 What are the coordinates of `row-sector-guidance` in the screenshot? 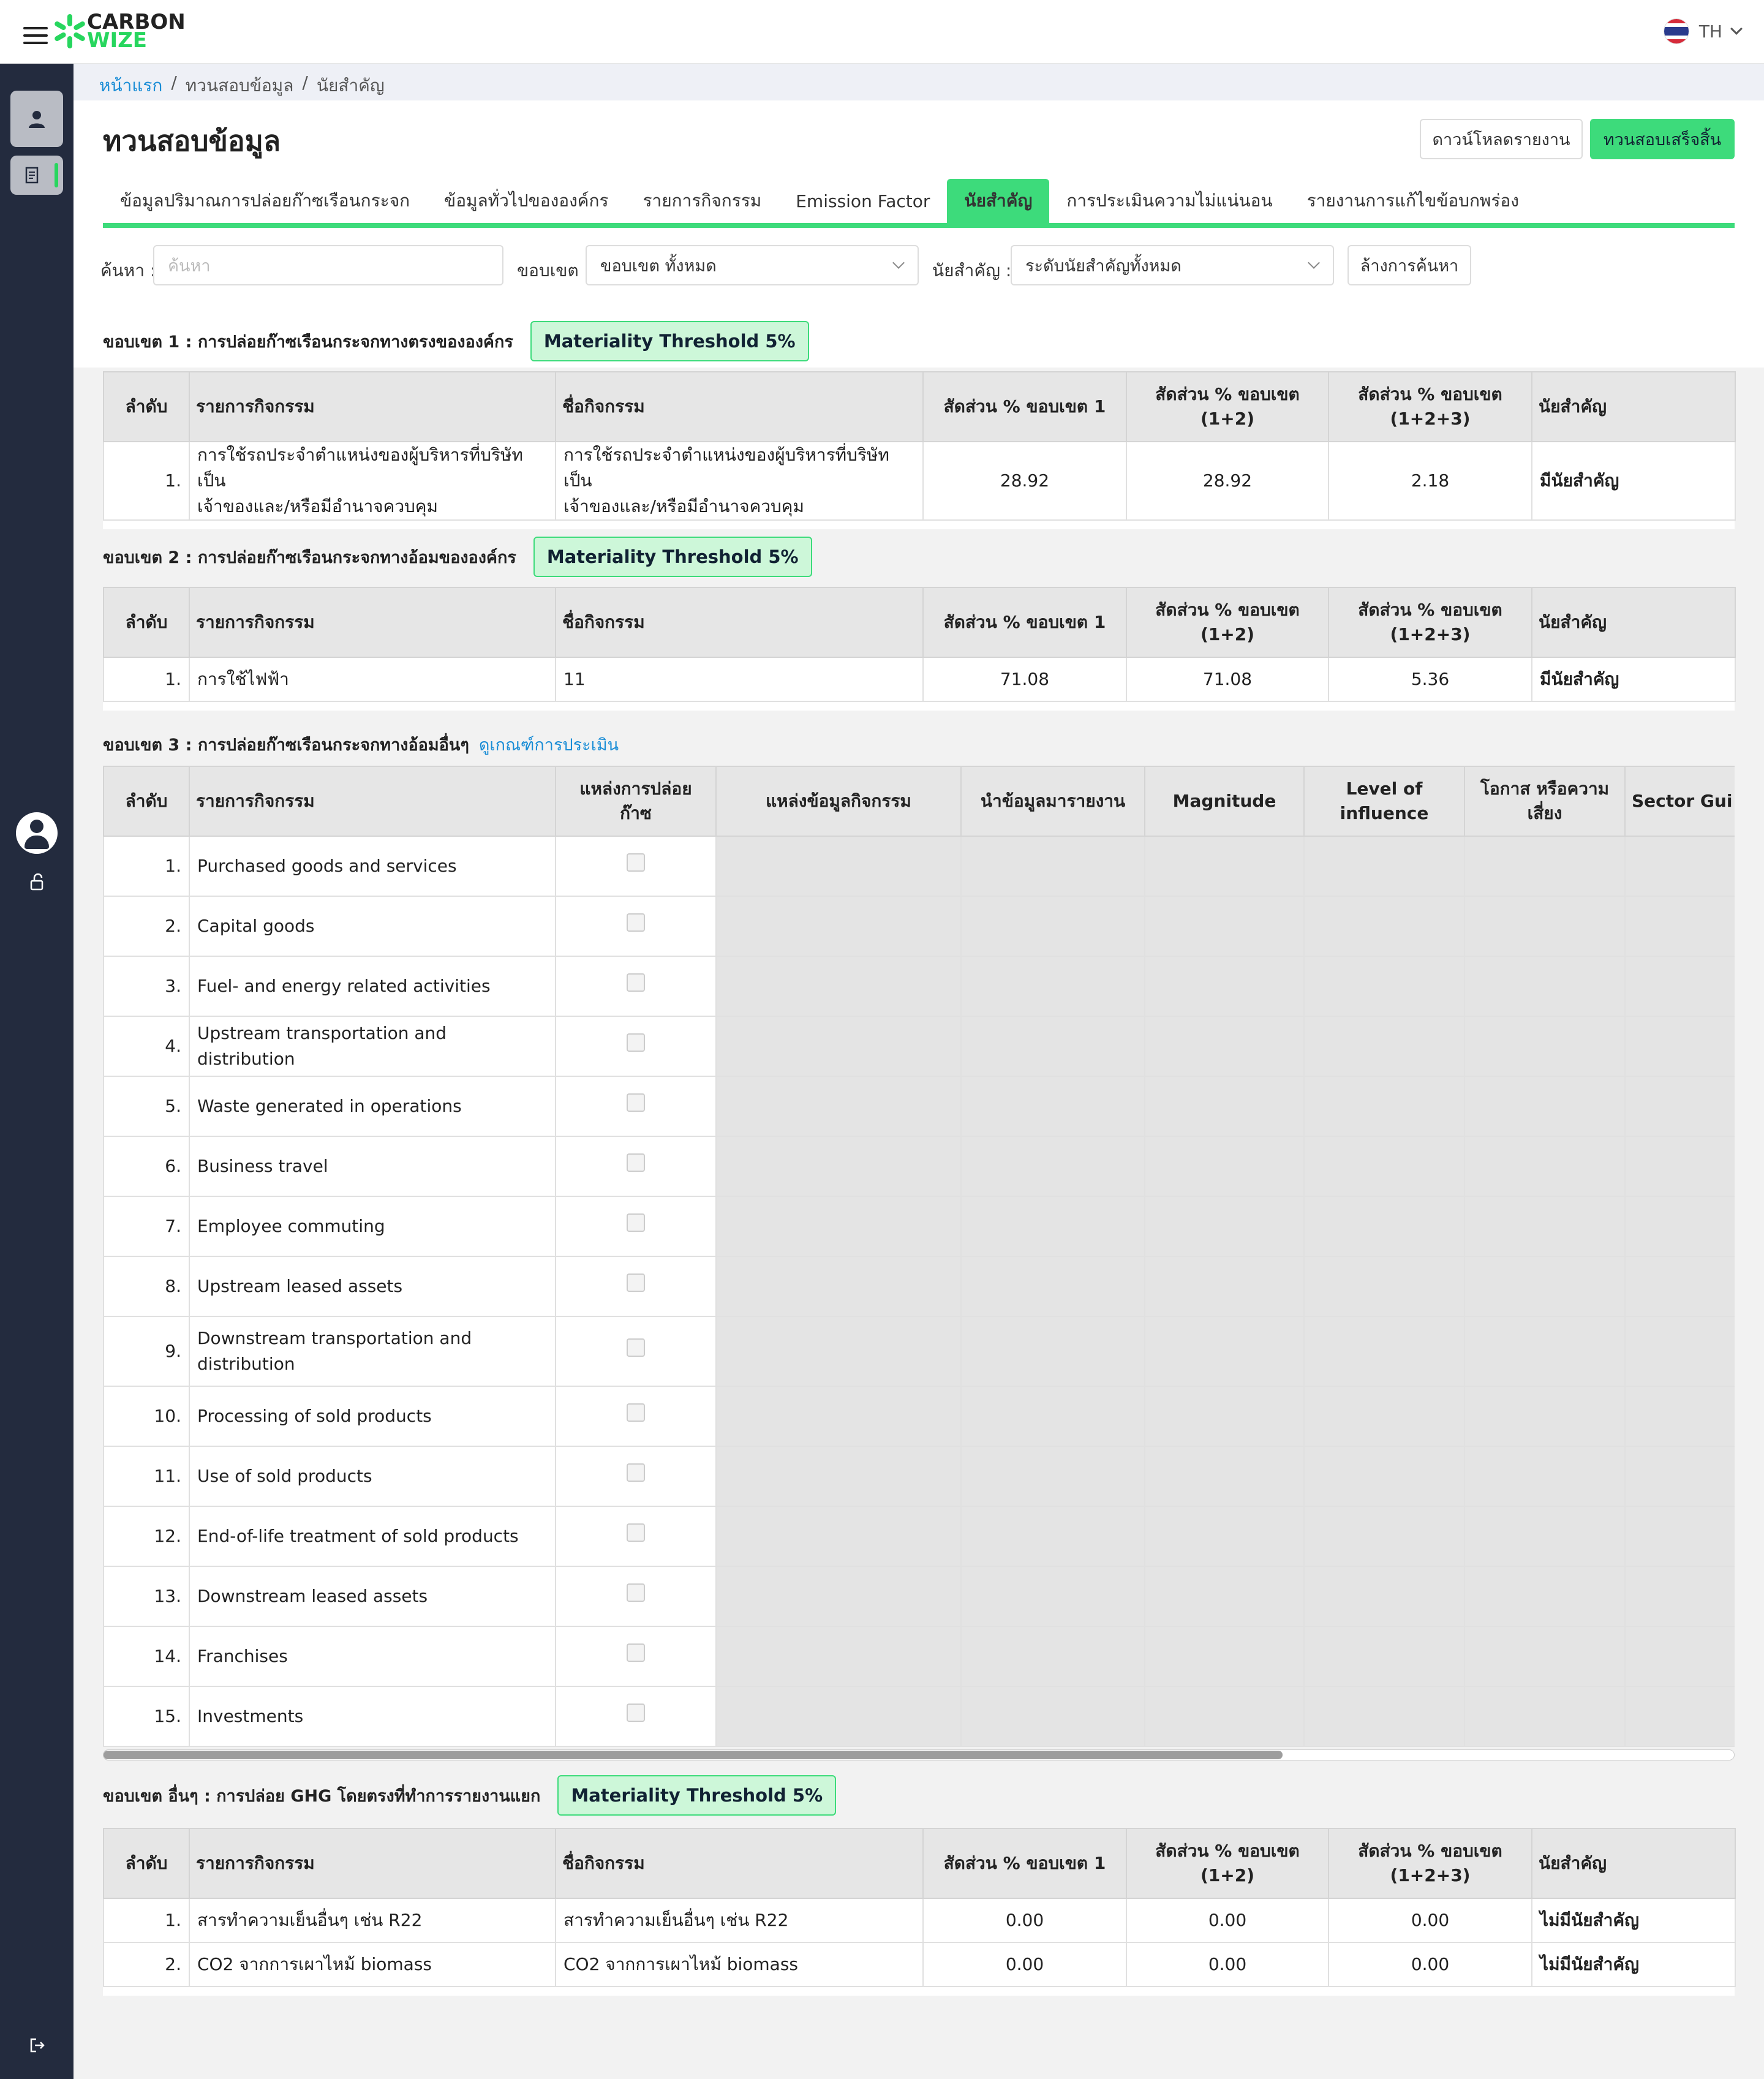 It's located at (1680, 1046).